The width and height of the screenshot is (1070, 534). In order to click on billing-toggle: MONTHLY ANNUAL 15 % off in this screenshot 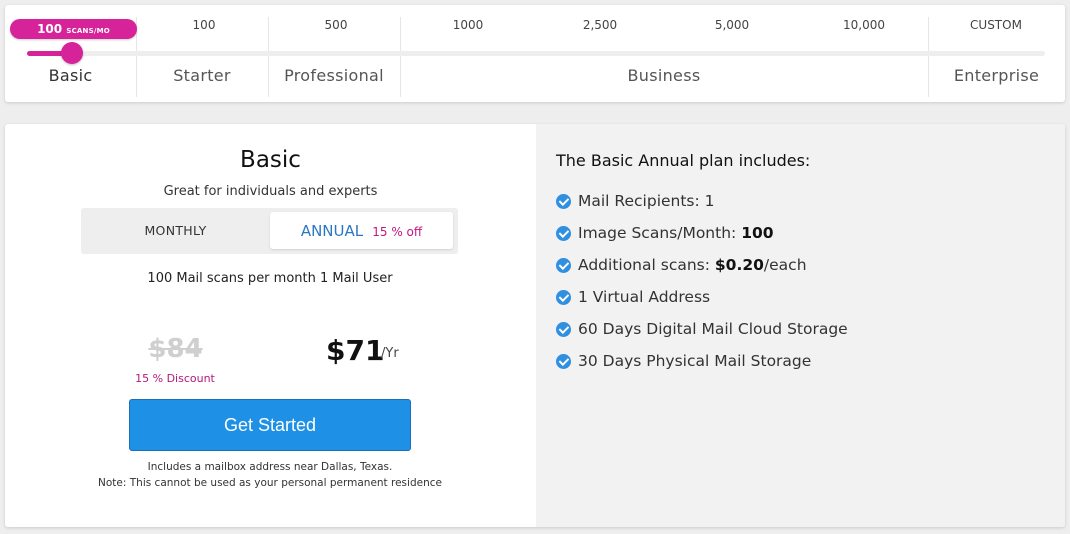, I will do `click(269, 231)`.